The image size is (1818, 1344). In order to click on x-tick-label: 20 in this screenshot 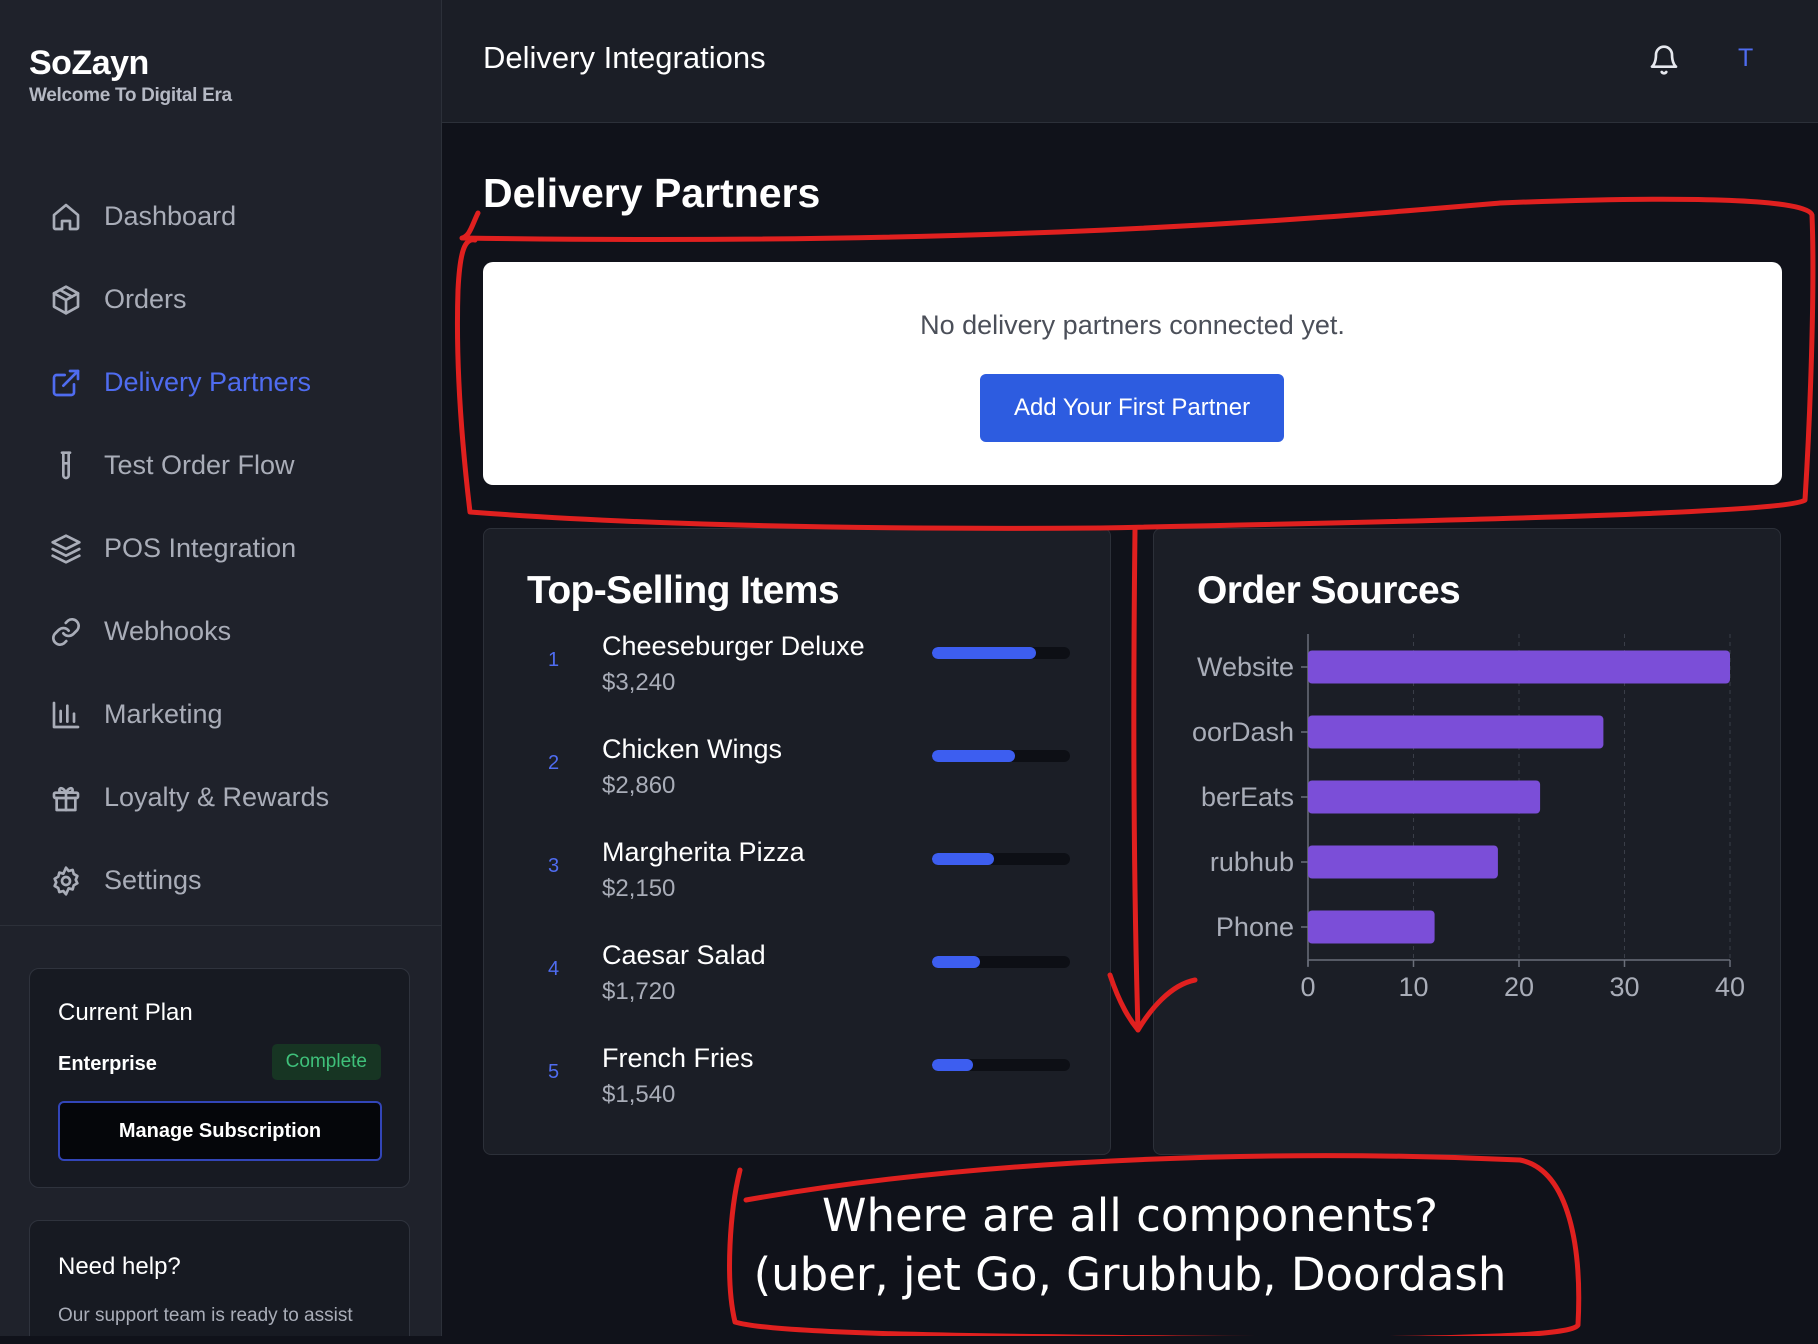, I will do `click(1519, 987)`.